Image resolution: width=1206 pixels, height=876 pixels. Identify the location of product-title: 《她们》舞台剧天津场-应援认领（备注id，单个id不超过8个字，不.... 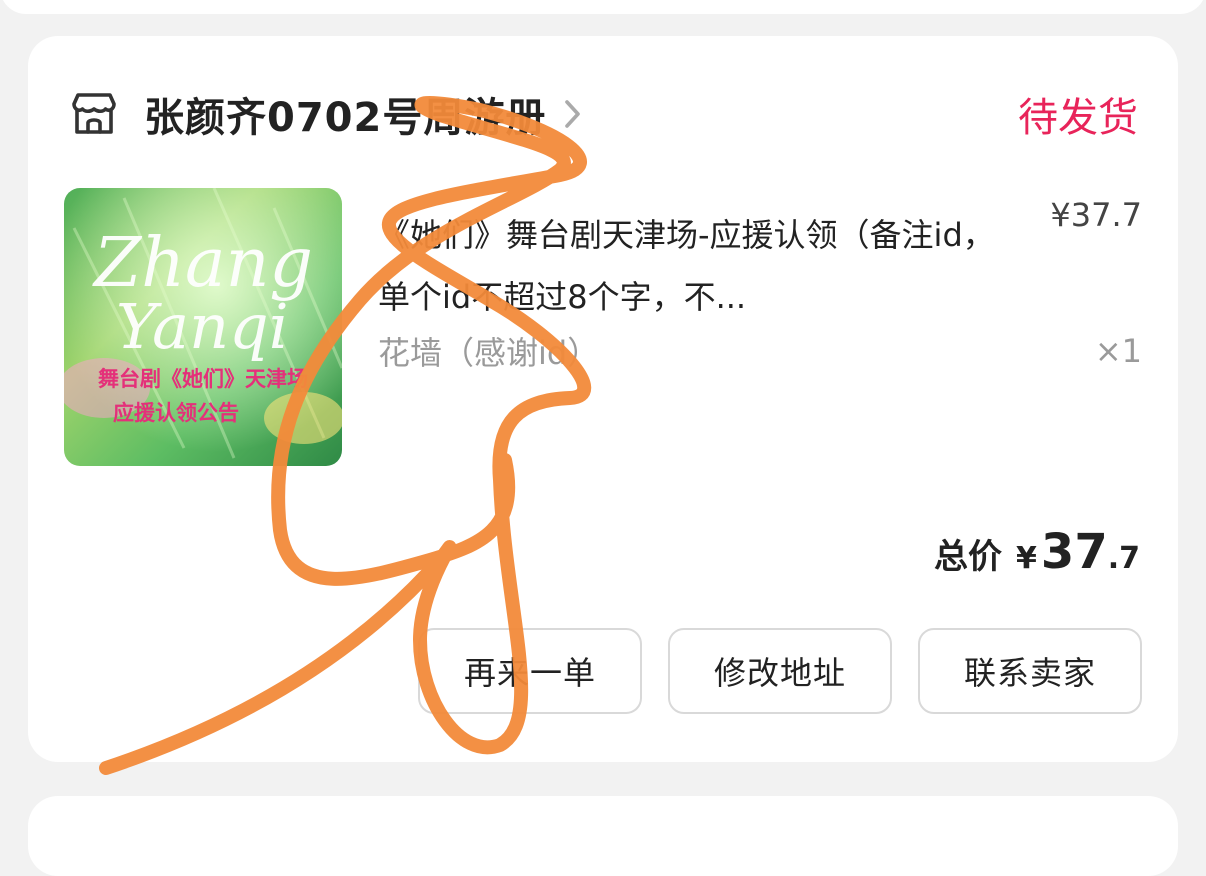
(688, 266).